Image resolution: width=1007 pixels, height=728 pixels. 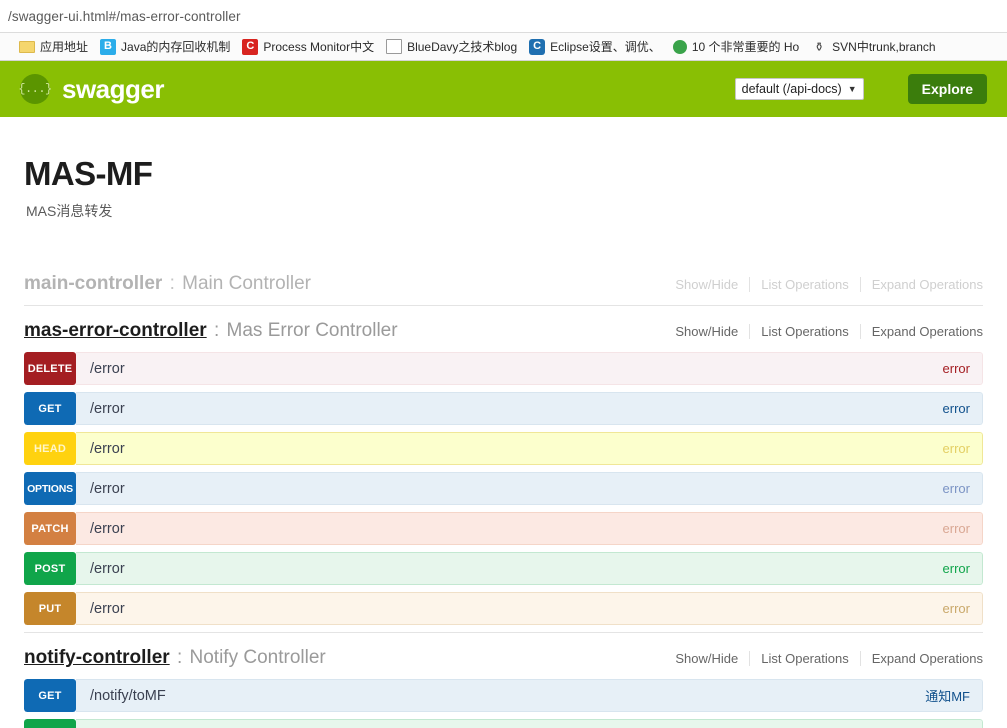 What do you see at coordinates (108, 46) in the screenshot?
I see `blue-b-icon: B` at bounding box center [108, 46].